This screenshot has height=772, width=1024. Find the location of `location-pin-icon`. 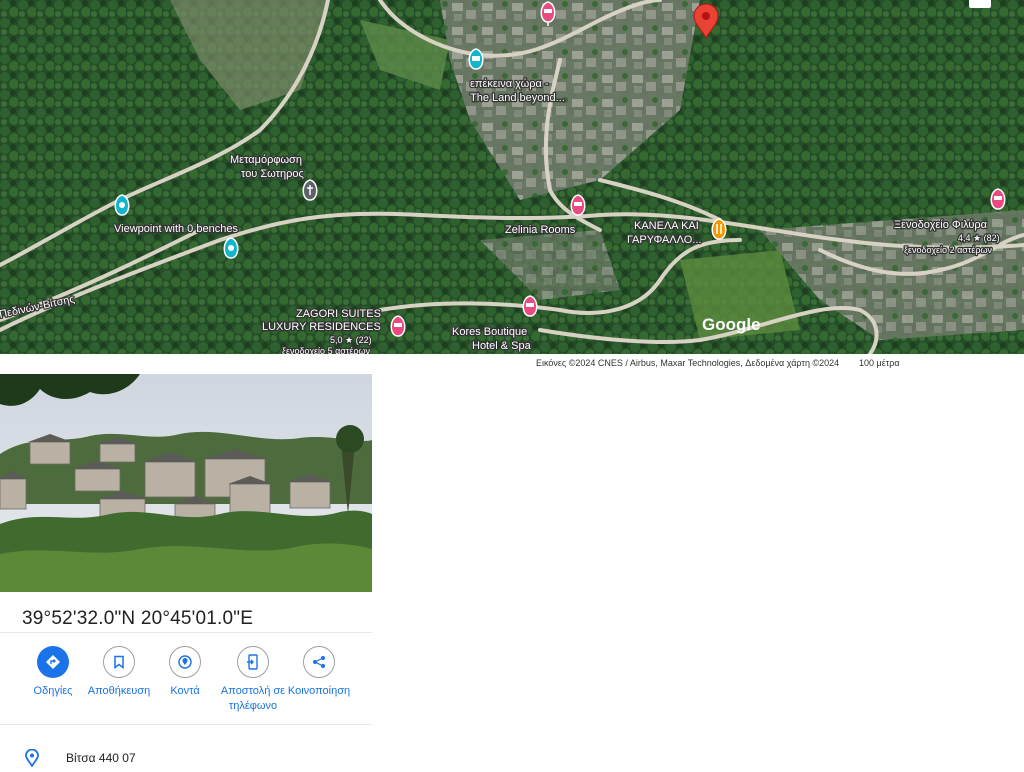

location-pin-icon is located at coordinates (32, 760).